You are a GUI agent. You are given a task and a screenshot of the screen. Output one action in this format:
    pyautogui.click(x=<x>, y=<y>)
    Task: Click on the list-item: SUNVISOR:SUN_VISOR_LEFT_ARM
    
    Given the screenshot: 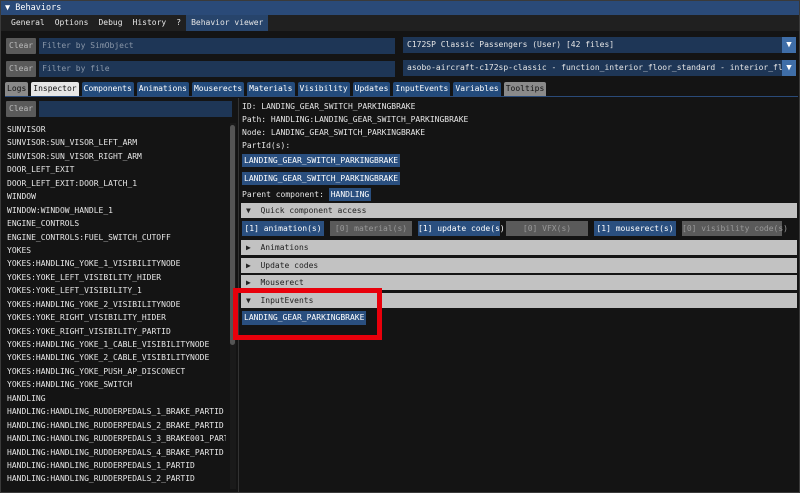 What is the action you would take?
    pyautogui.click(x=115, y=142)
    